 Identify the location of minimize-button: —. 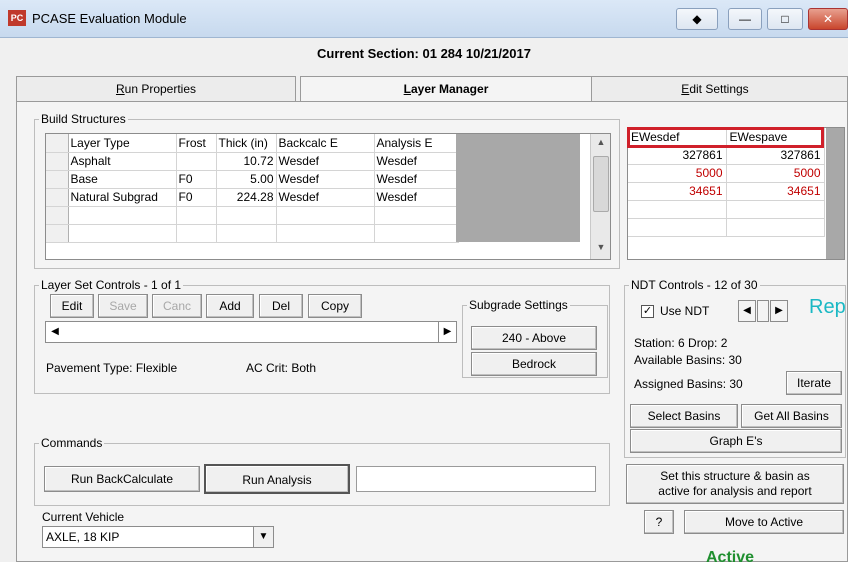
(745, 19).